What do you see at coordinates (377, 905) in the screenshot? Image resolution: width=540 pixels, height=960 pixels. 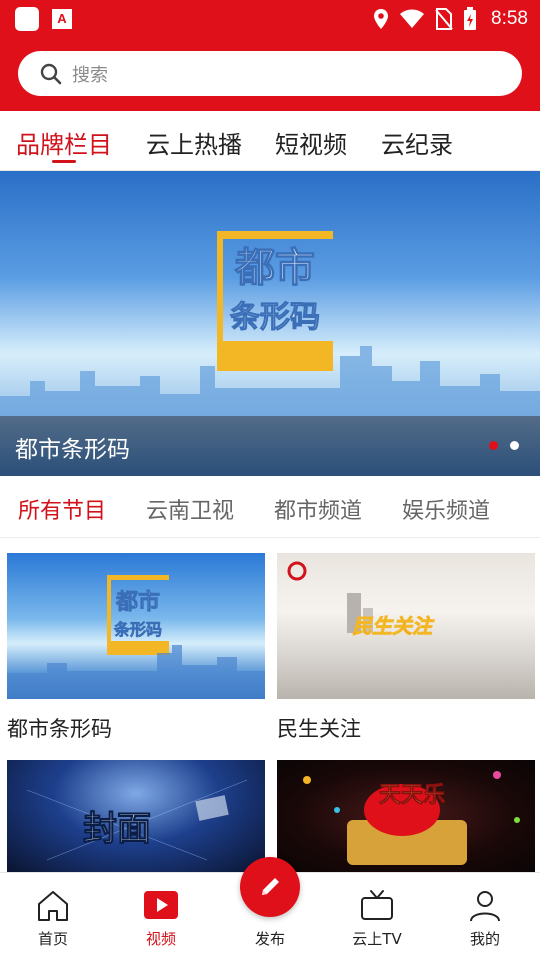 I see `tv-icon` at bounding box center [377, 905].